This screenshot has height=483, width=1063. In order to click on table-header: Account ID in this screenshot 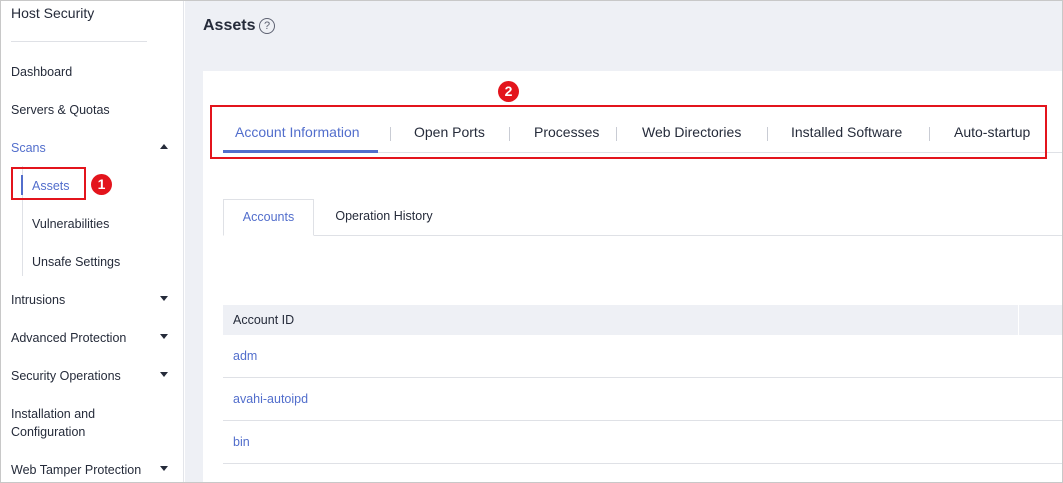, I will do `click(642, 320)`.